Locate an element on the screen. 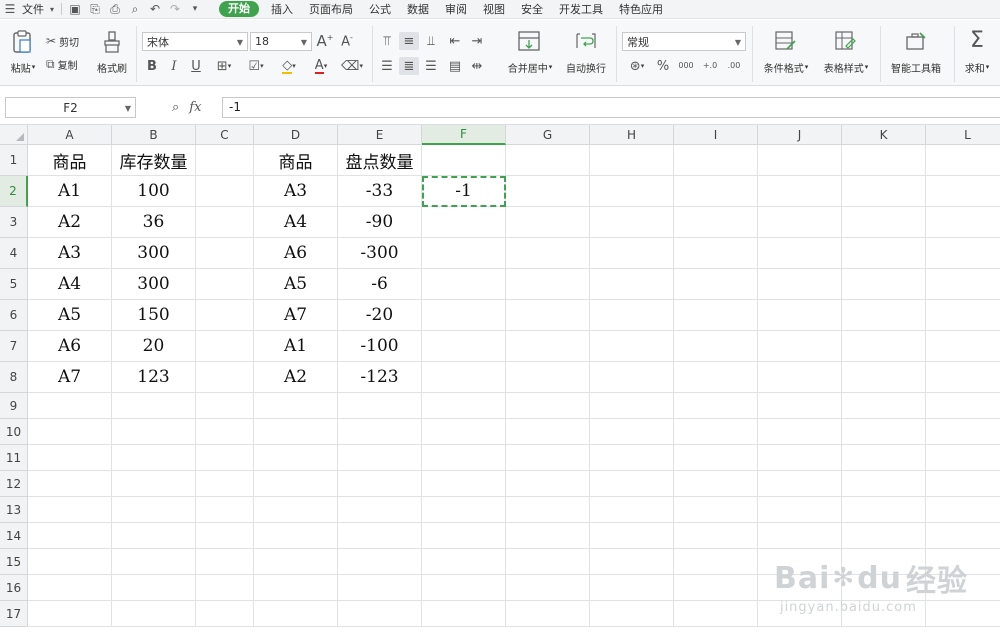 The height and width of the screenshot is (637, 1000). cell-b15 is located at coordinates (154, 562).